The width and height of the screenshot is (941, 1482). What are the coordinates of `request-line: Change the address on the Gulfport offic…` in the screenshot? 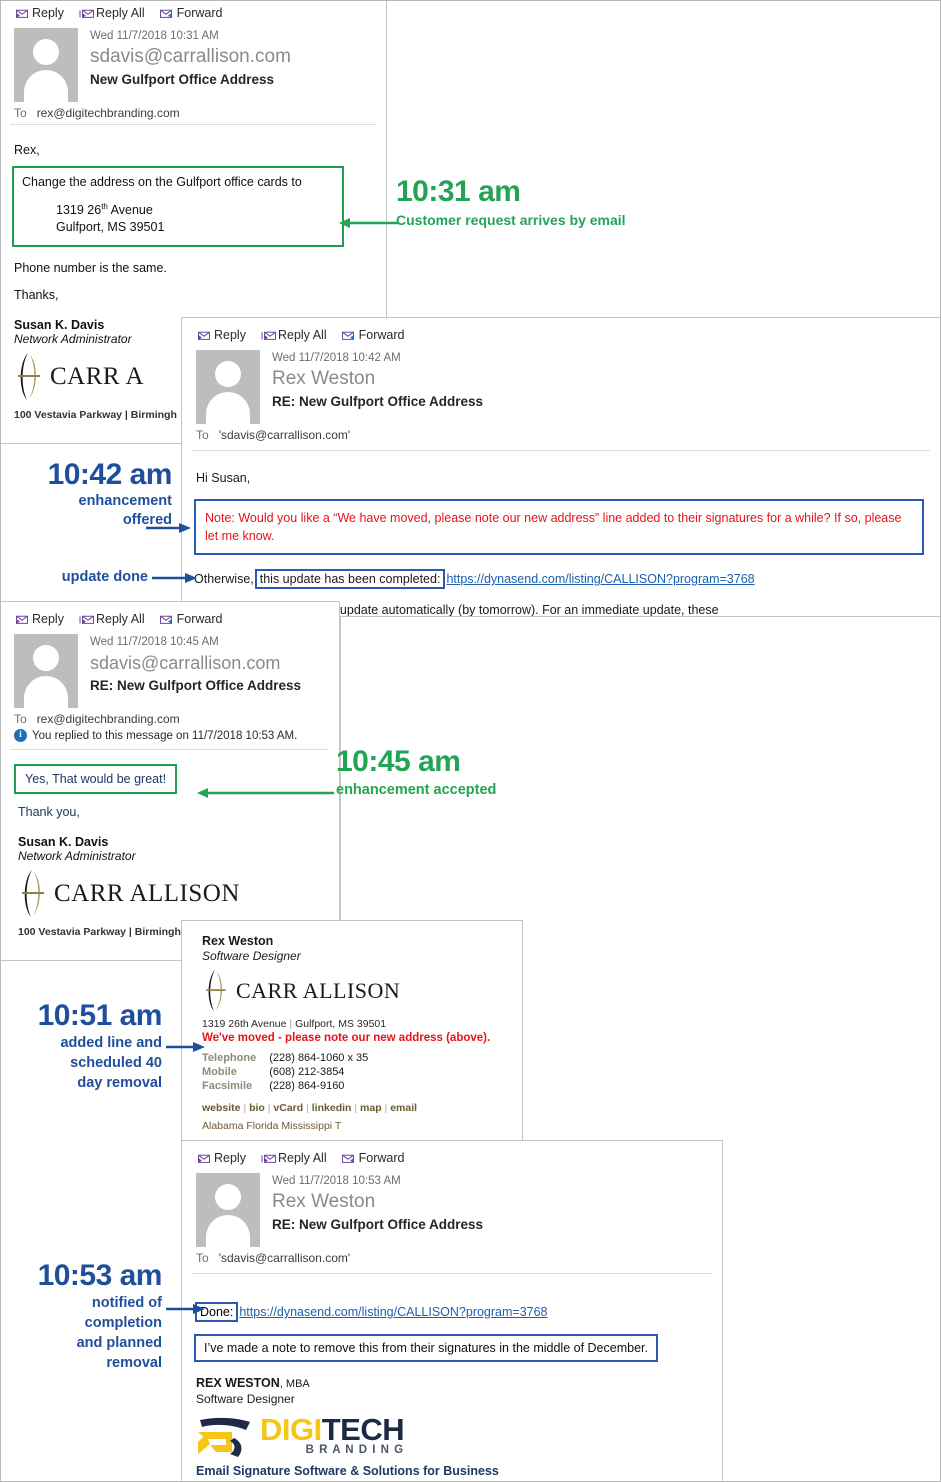 It's located at (162, 182).